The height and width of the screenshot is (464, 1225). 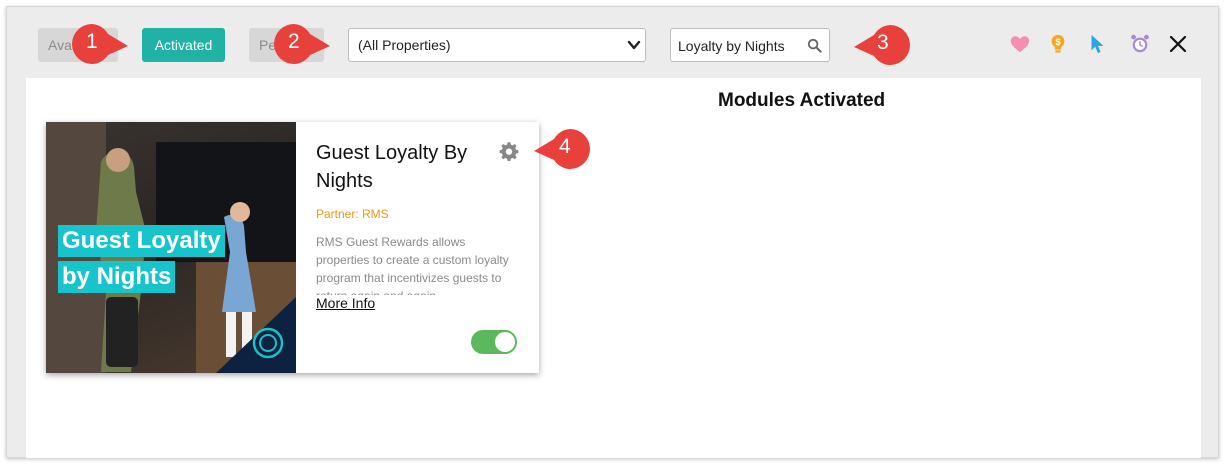 I want to click on callout-3: 3, so click(x=881, y=45).